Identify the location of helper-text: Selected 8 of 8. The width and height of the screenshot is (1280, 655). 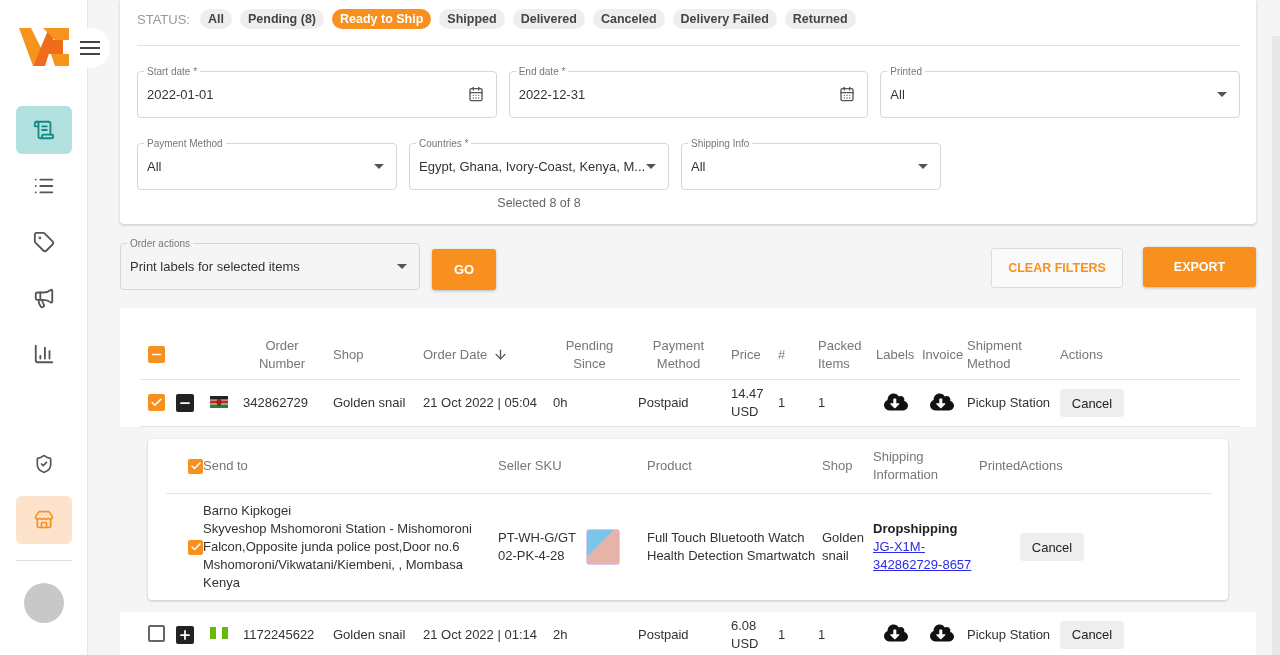
(539, 203).